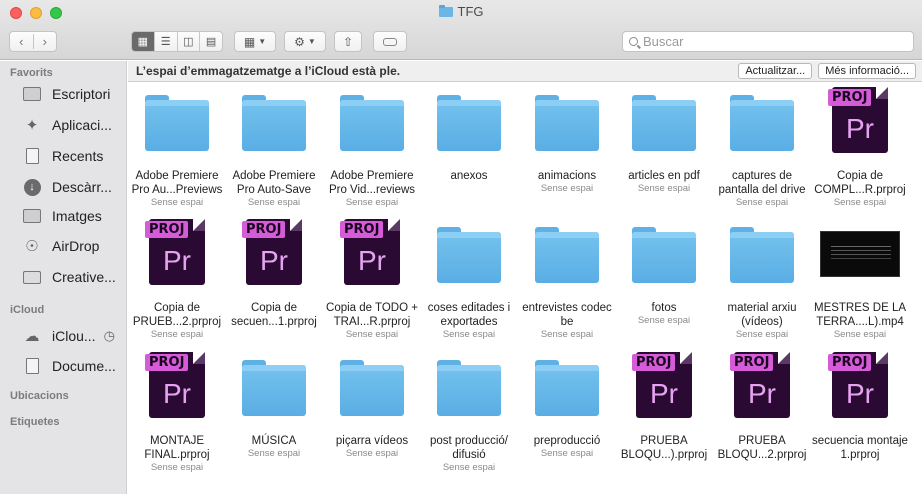 The height and width of the screenshot is (494, 922). Describe the element at coordinates (211, 41) in the screenshot. I see `gallery-view-button: ▤` at that location.